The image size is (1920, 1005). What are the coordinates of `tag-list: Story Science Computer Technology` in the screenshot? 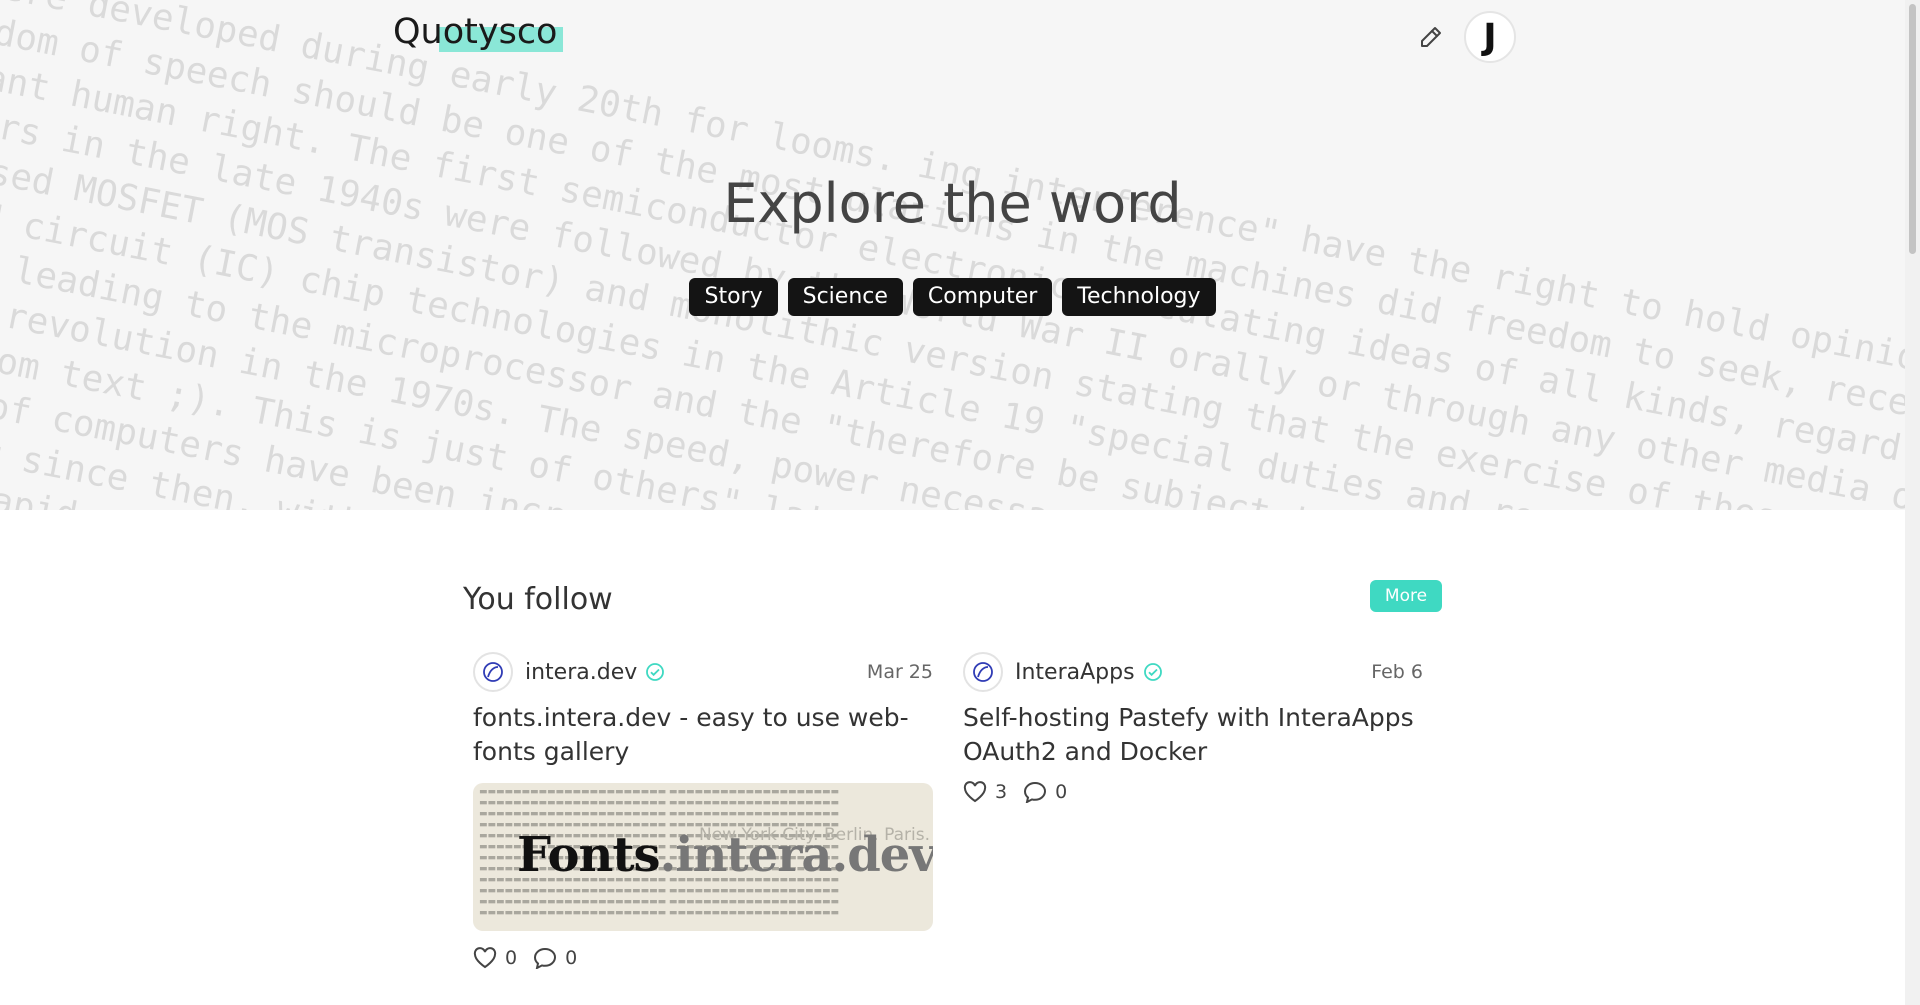 It's located at (952, 297).